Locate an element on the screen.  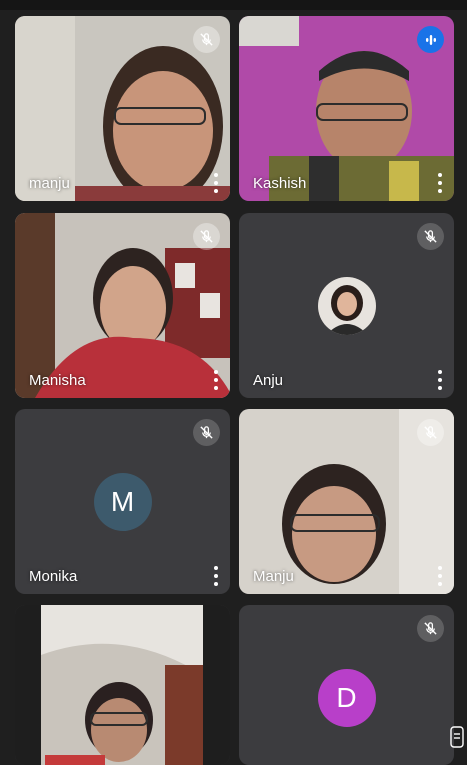
participant-tile-manju: manju is located at coordinates (122, 108).